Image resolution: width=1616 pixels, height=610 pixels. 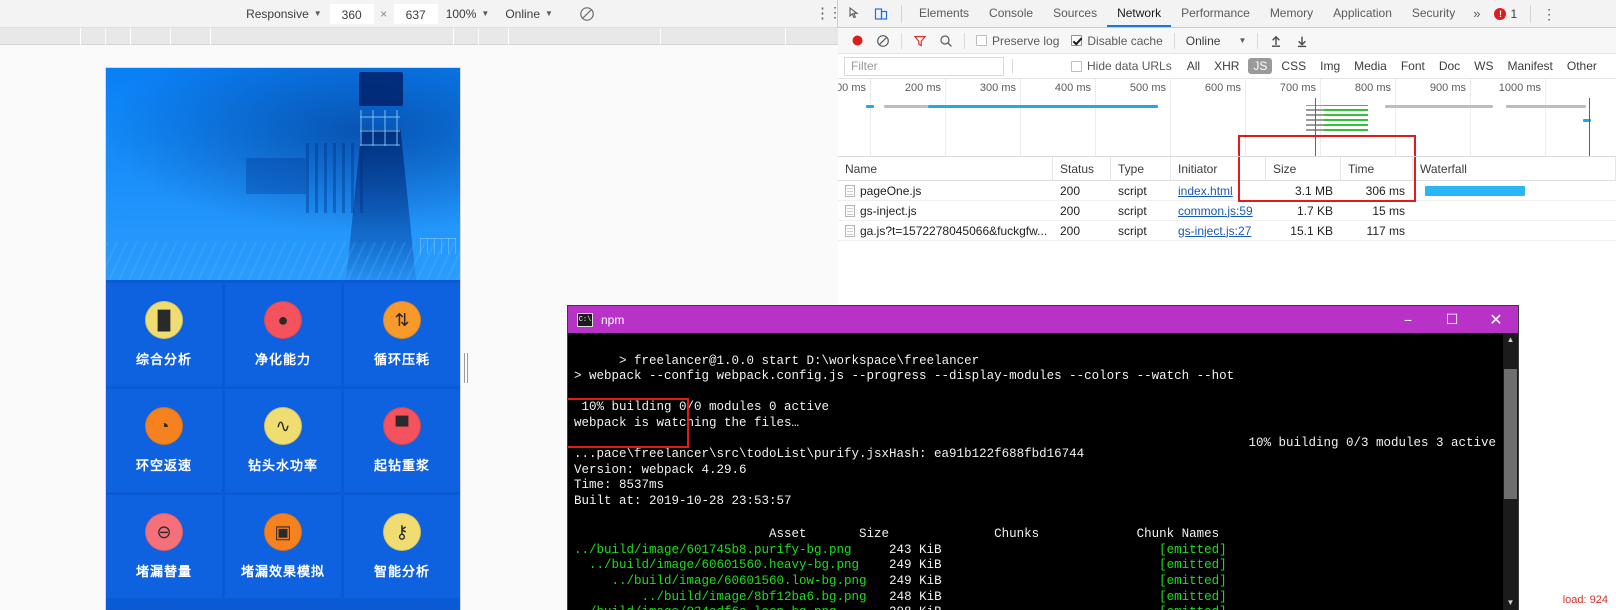 What do you see at coordinates (467, 368) in the screenshot?
I see `viewport-resize-handle` at bounding box center [467, 368].